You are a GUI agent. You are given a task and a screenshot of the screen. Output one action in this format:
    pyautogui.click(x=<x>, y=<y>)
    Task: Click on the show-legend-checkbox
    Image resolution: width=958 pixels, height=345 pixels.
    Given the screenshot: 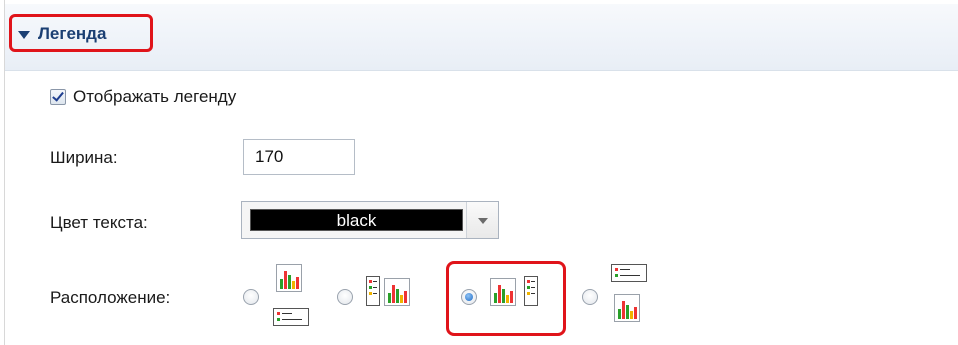 What is the action you would take?
    pyautogui.click(x=58, y=97)
    